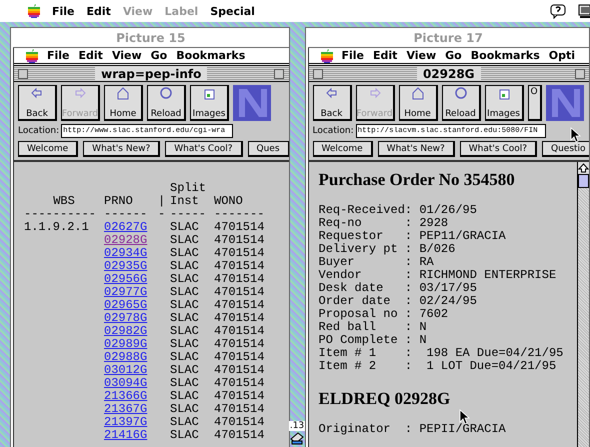  I want to click on page-heading: Purchase Order No 354580, so click(417, 180).